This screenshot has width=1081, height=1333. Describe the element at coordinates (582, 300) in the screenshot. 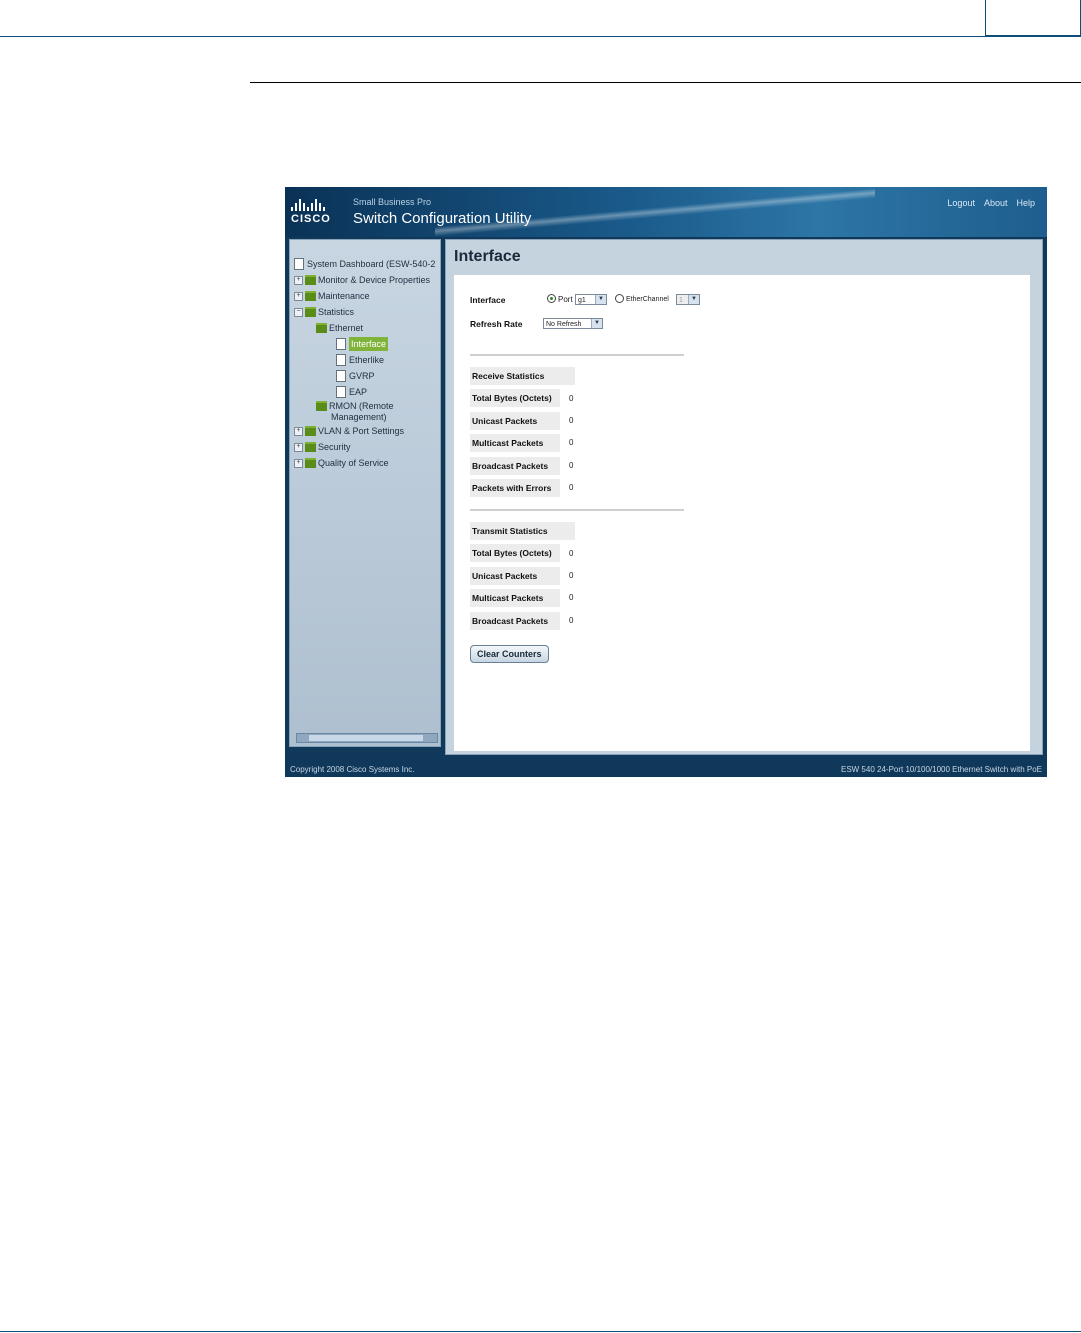

I see `port-select-value: g1` at that location.